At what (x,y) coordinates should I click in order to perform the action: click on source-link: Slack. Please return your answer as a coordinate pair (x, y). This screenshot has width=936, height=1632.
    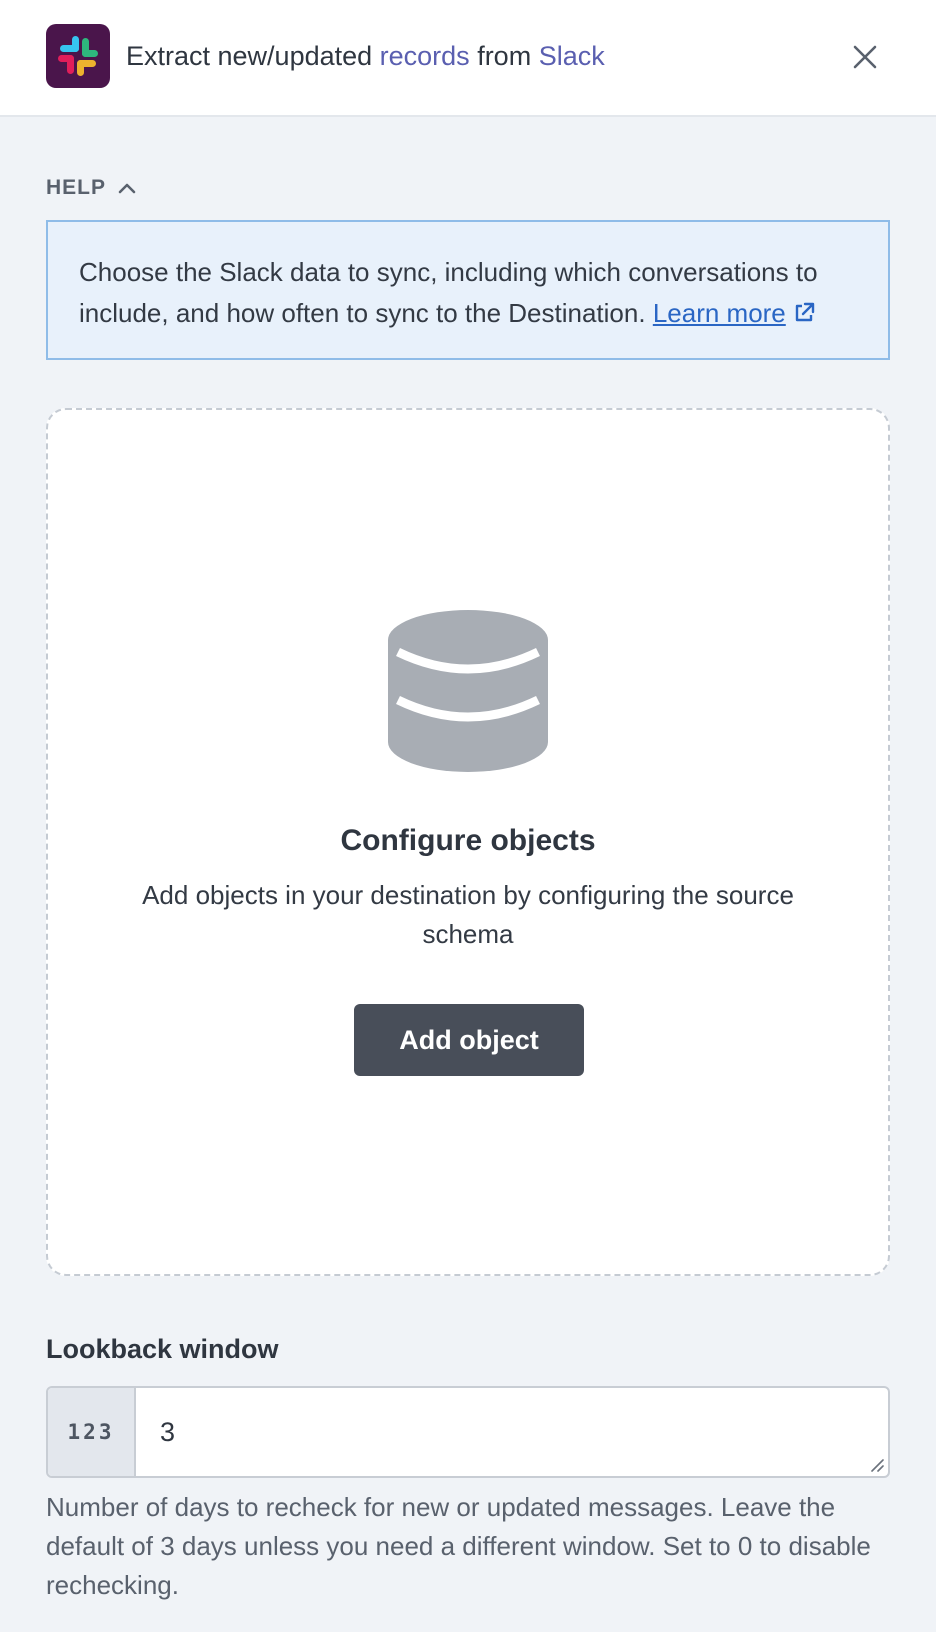
    Looking at the image, I should click on (572, 56).